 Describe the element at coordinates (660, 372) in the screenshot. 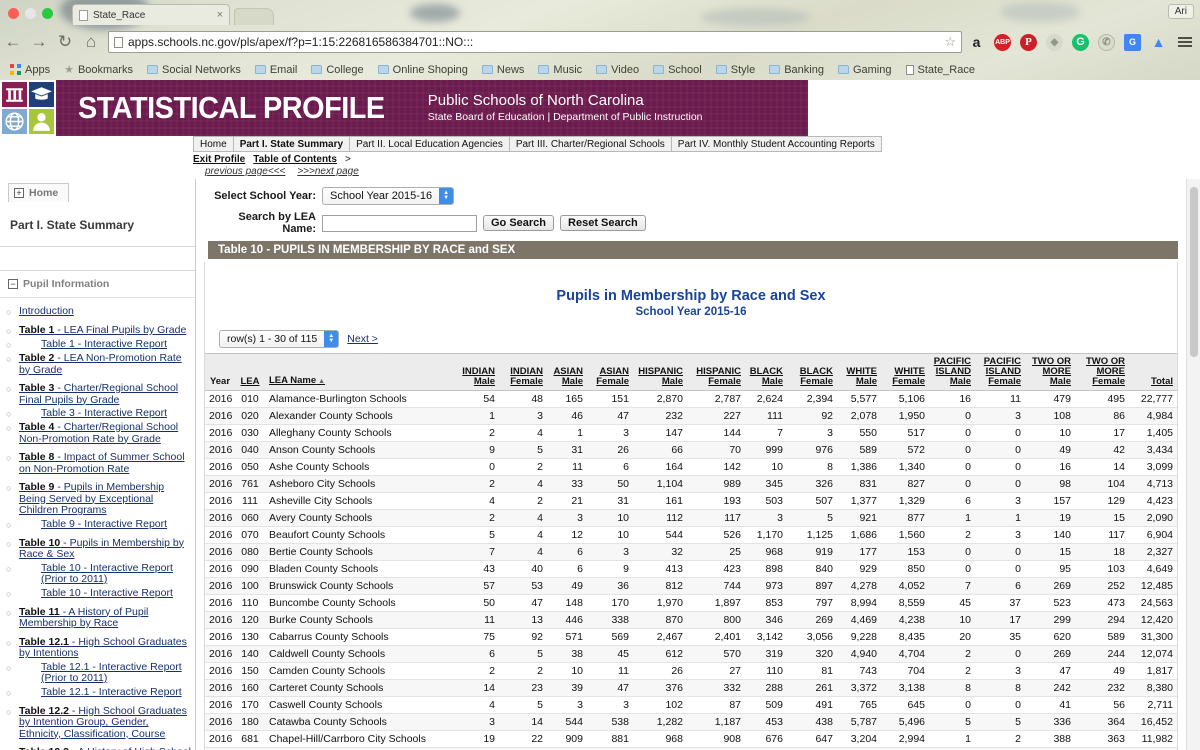

I see `col-header-hispanic-male: HISPANIC Male` at that location.